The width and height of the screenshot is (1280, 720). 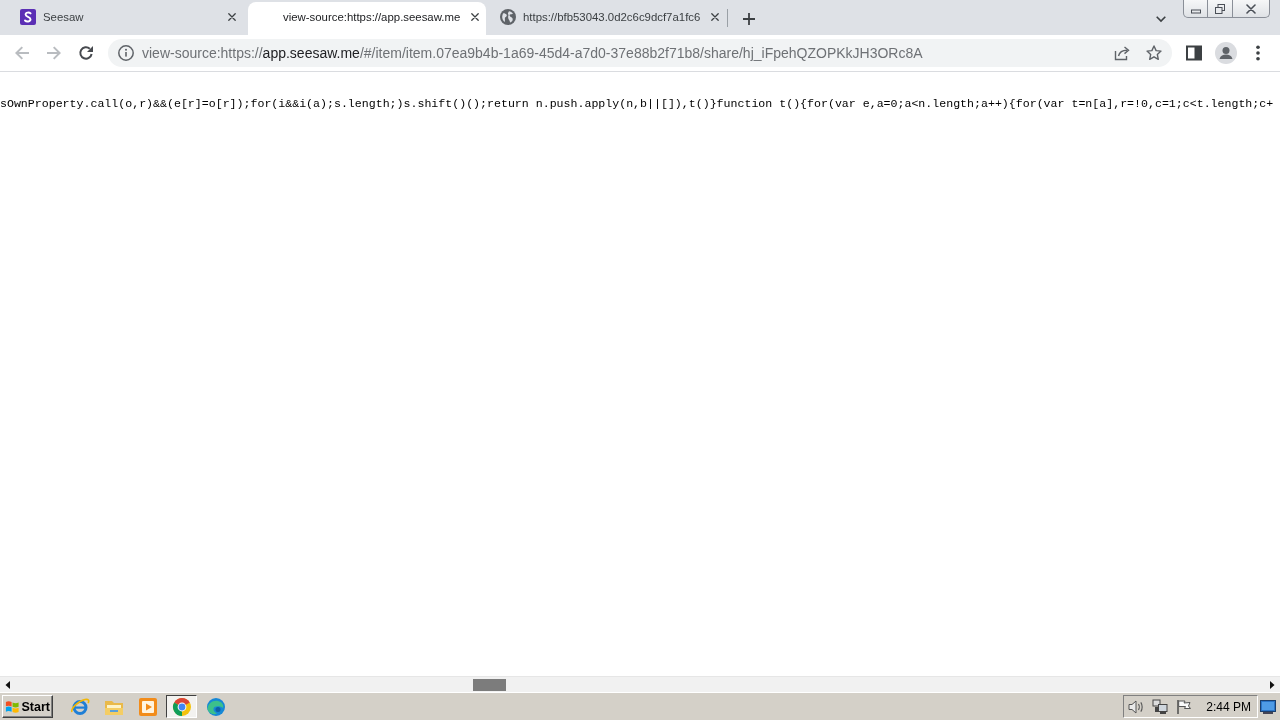 I want to click on ring-logo-icon, so click(x=181, y=706).